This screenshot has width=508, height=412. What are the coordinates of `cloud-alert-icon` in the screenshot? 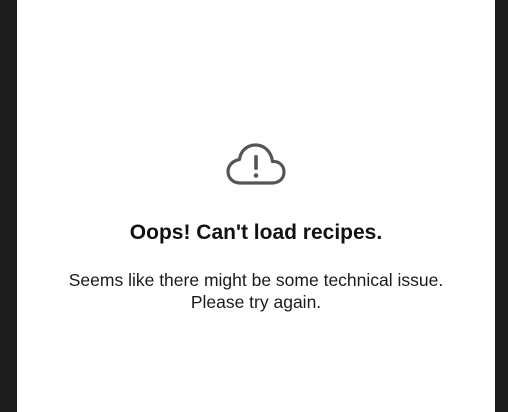 It's located at (256, 164).